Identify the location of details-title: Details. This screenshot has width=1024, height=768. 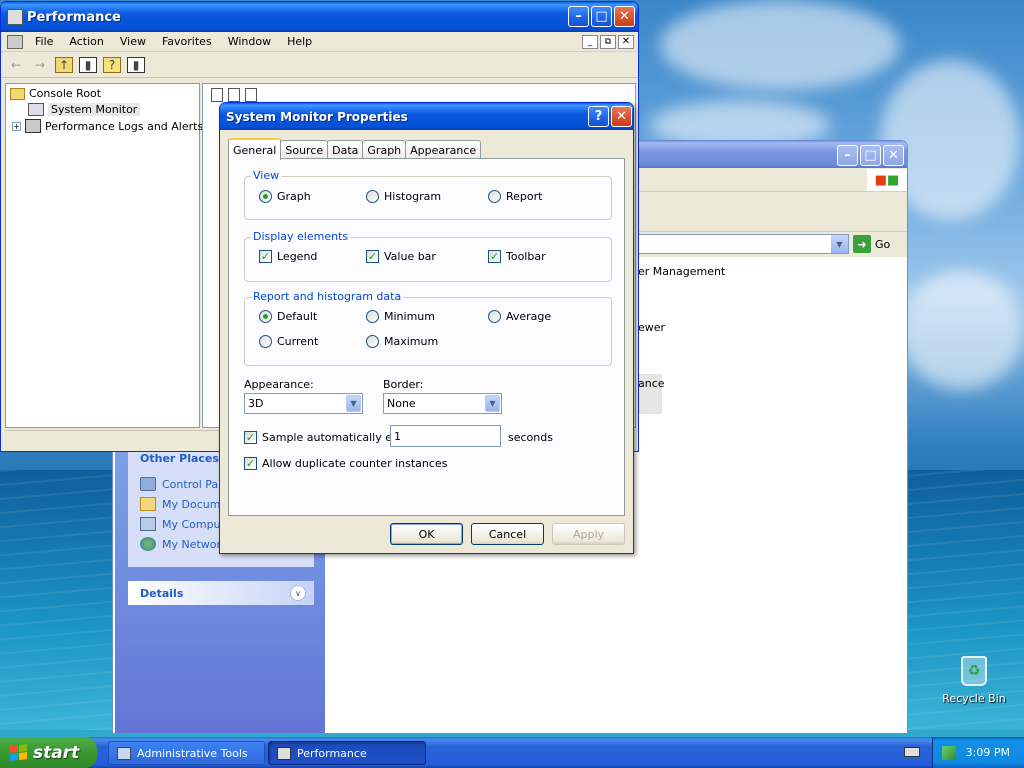
(221, 593).